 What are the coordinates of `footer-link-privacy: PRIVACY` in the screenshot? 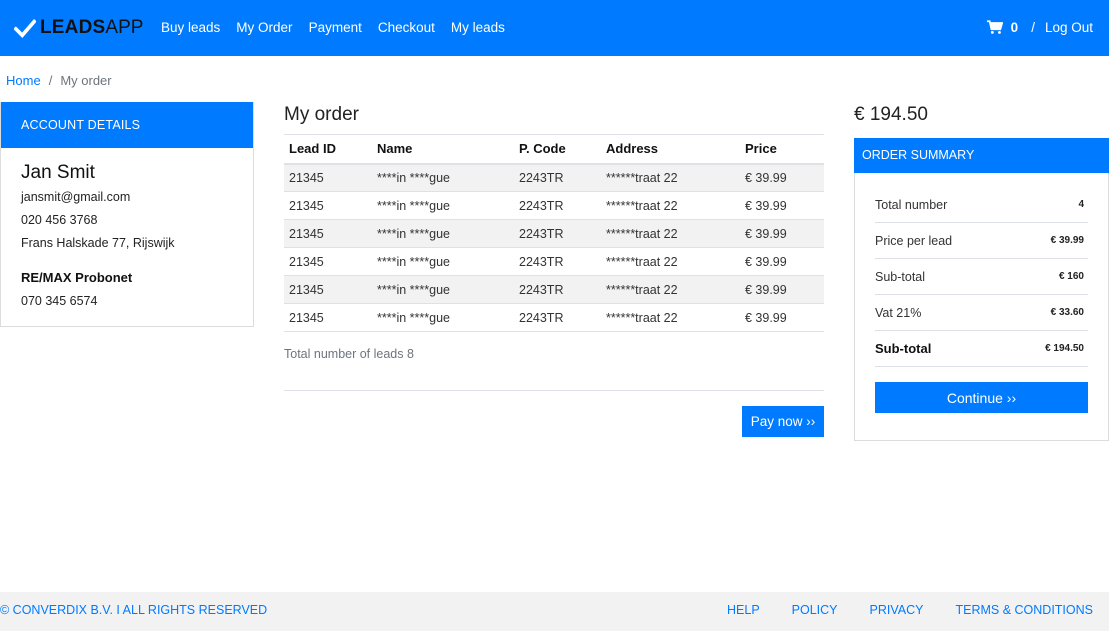 It's located at (897, 610).